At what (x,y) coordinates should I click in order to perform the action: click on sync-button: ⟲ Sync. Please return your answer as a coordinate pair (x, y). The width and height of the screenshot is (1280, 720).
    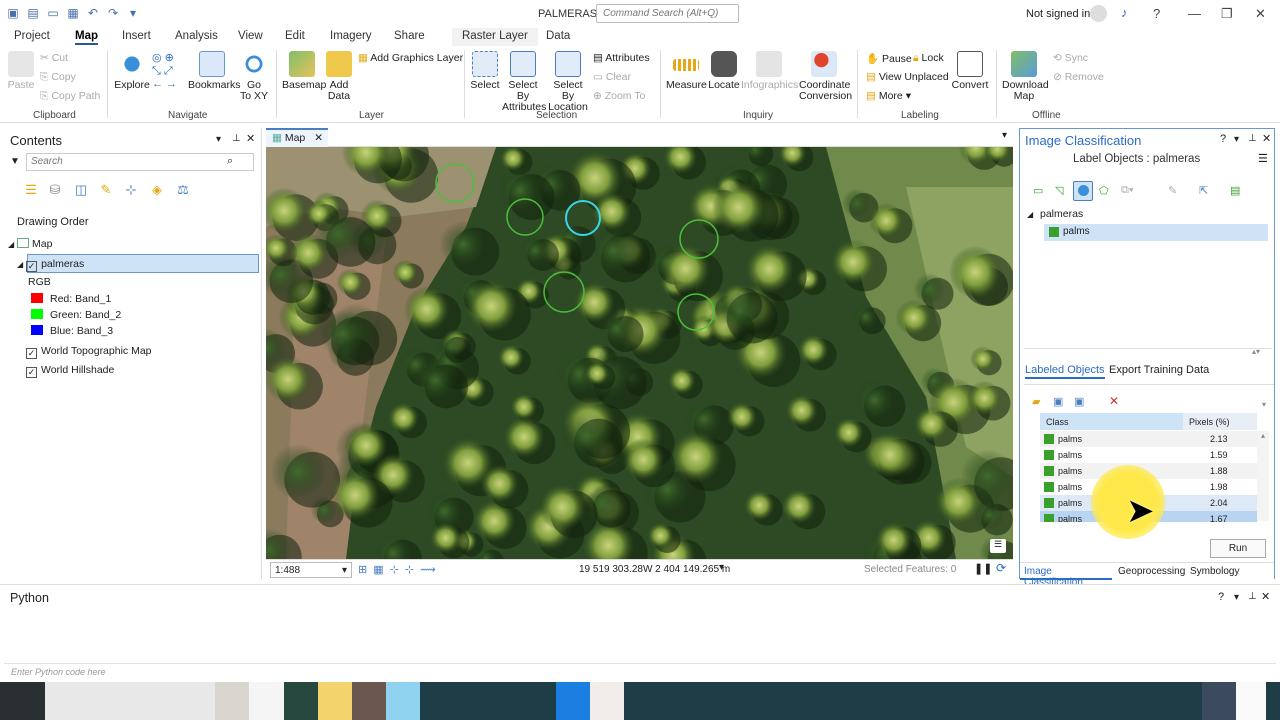
    Looking at the image, I should click on (1070, 58).